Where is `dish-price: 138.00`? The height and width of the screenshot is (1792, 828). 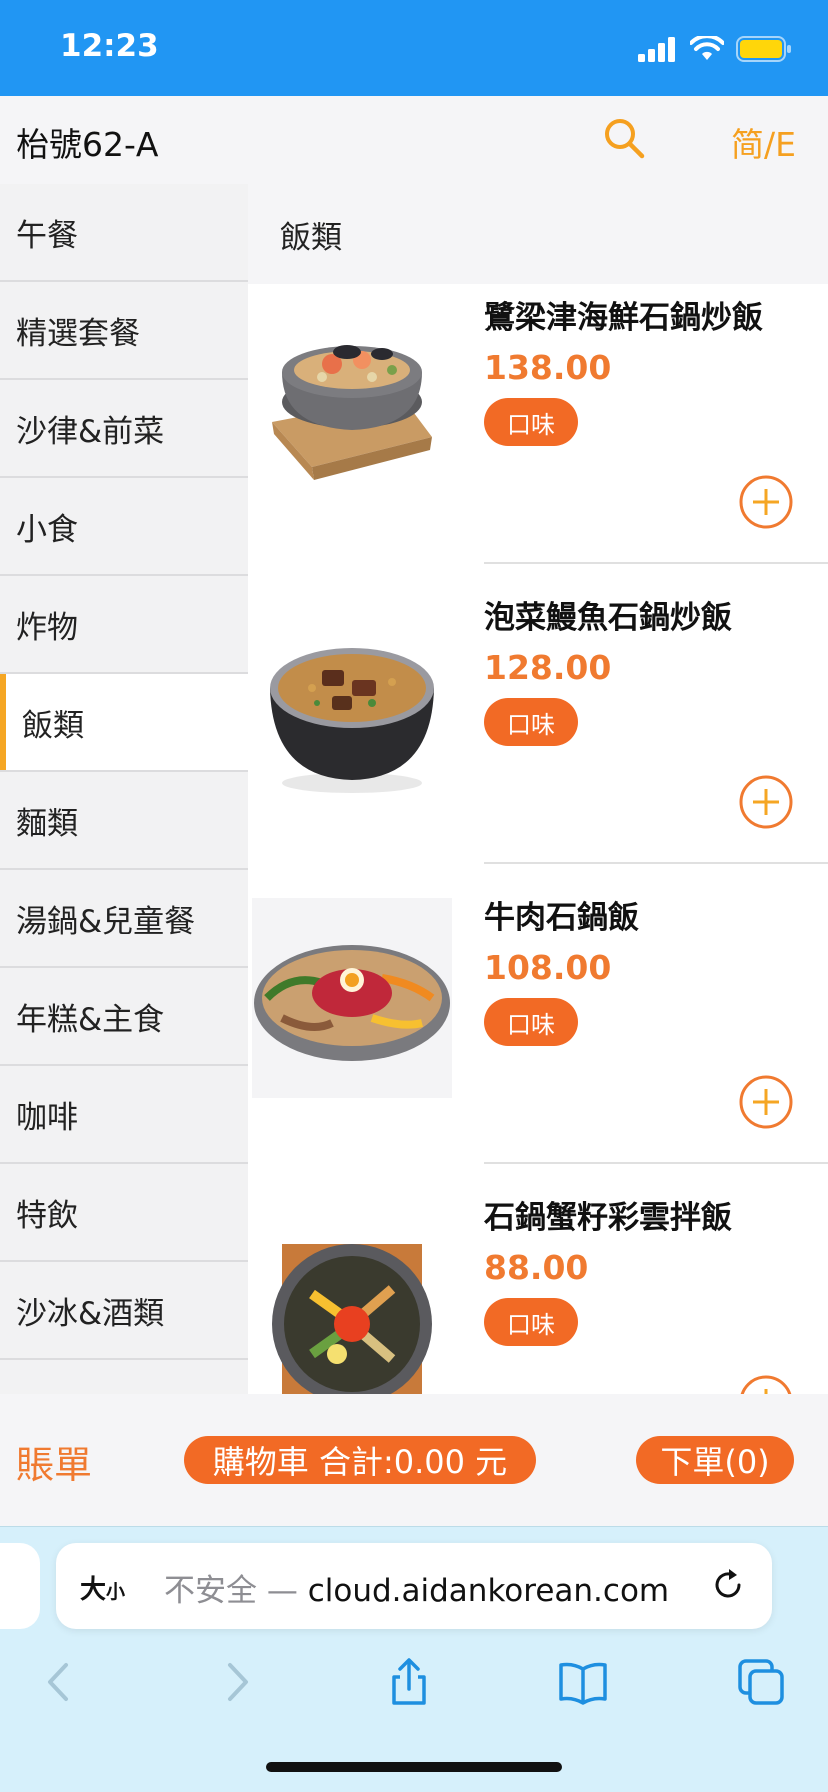
dish-price: 138.00 is located at coordinates (548, 367).